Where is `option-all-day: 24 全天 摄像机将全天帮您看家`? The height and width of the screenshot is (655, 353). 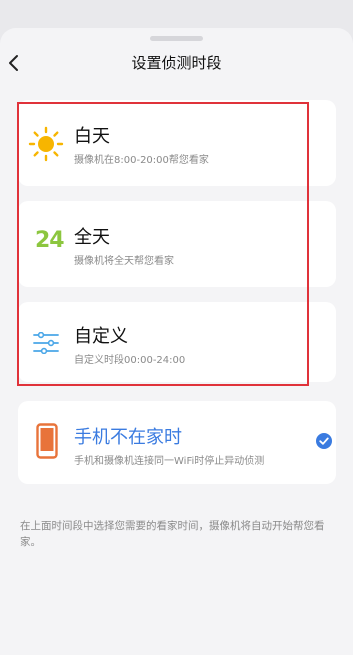
option-all-day: 24 全天 摄像机将全天帮您看家 is located at coordinates (177, 244).